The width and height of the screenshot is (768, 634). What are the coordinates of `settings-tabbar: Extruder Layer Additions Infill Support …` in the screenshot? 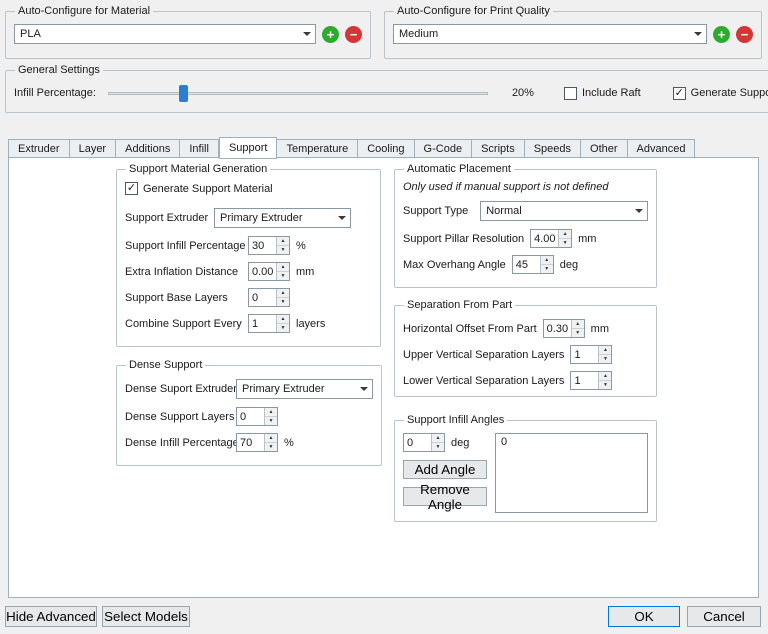 It's located at (352, 149).